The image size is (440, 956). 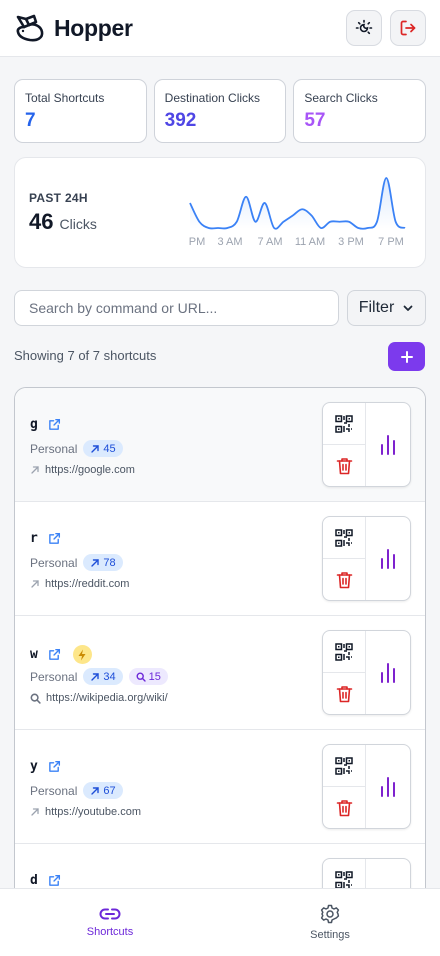 What do you see at coordinates (109, 448) in the screenshot?
I see `destination-clicks-count: 45` at bounding box center [109, 448].